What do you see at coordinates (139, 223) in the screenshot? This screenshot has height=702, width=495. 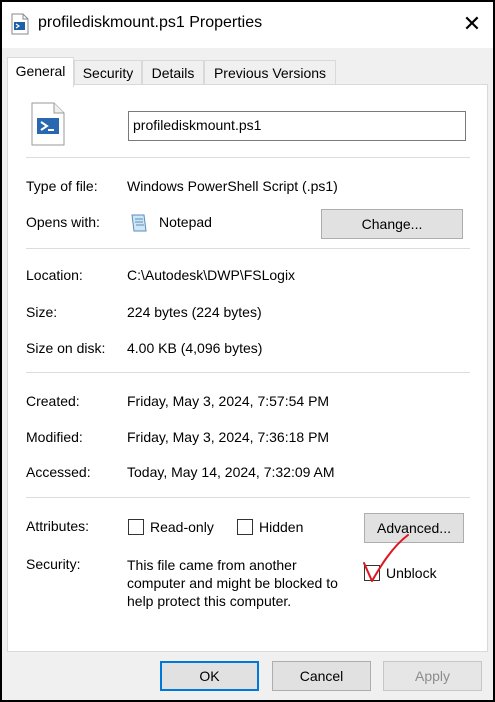 I see `notepad-icon` at bounding box center [139, 223].